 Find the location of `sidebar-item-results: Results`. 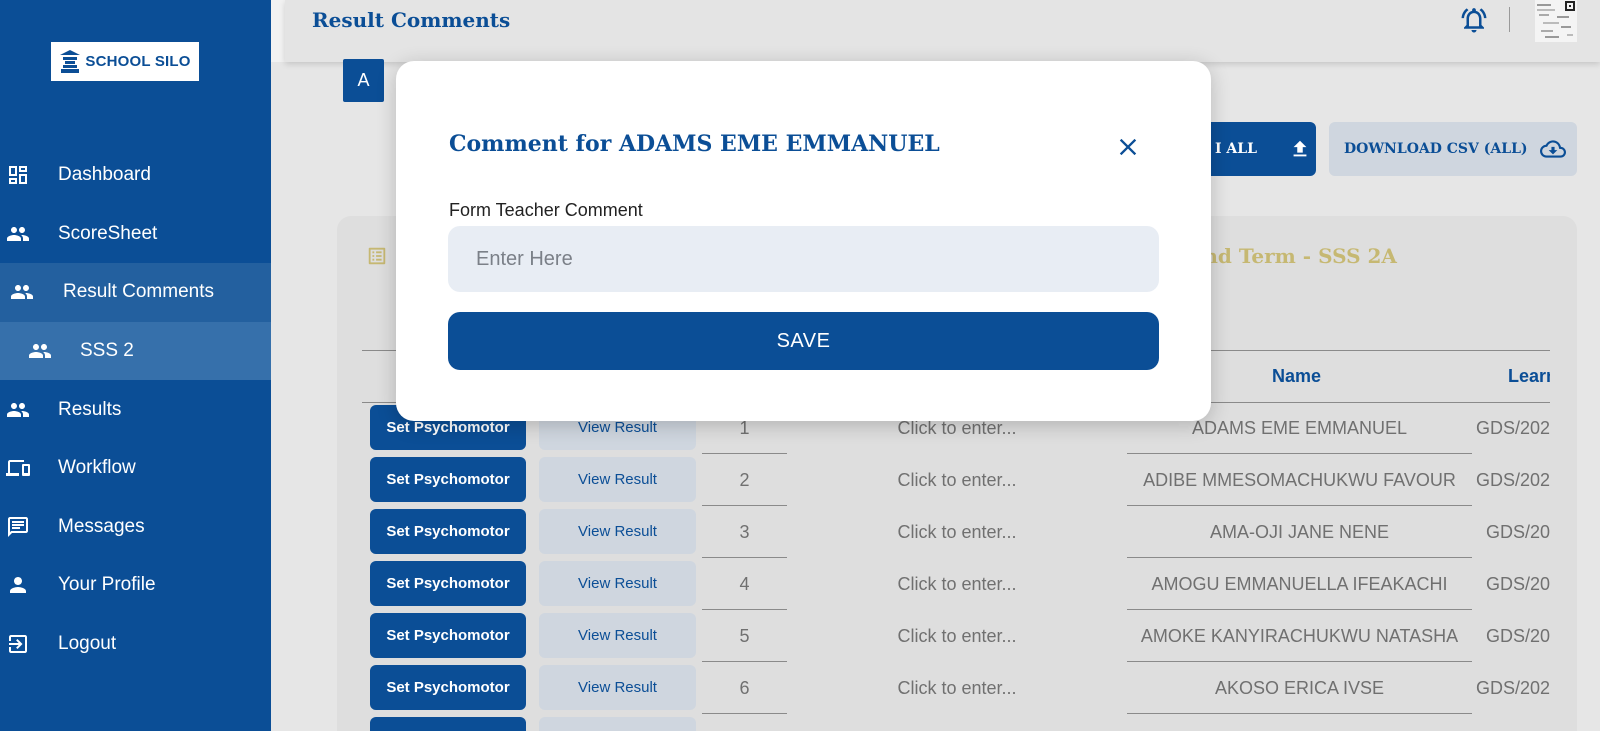

sidebar-item-results: Results is located at coordinates (135, 409).